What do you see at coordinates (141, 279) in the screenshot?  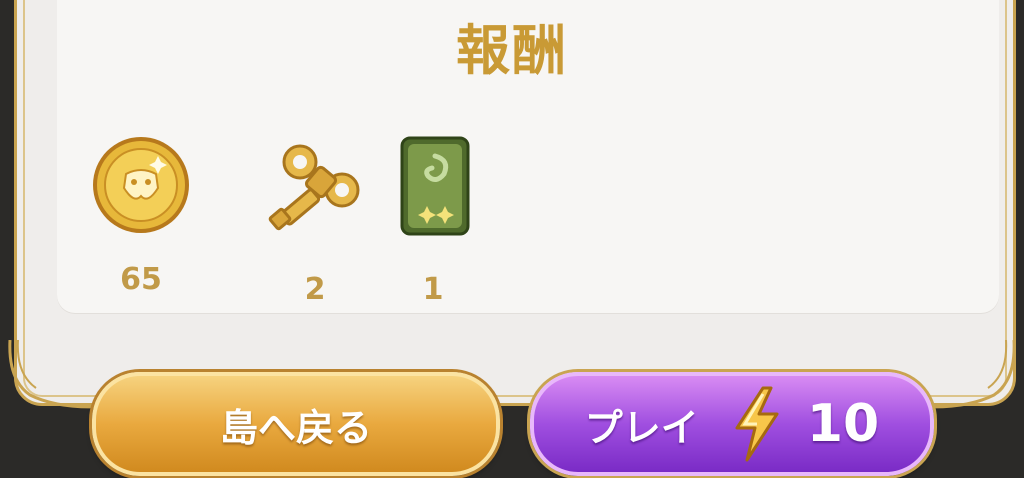 I see `reward-quantity: 65` at bounding box center [141, 279].